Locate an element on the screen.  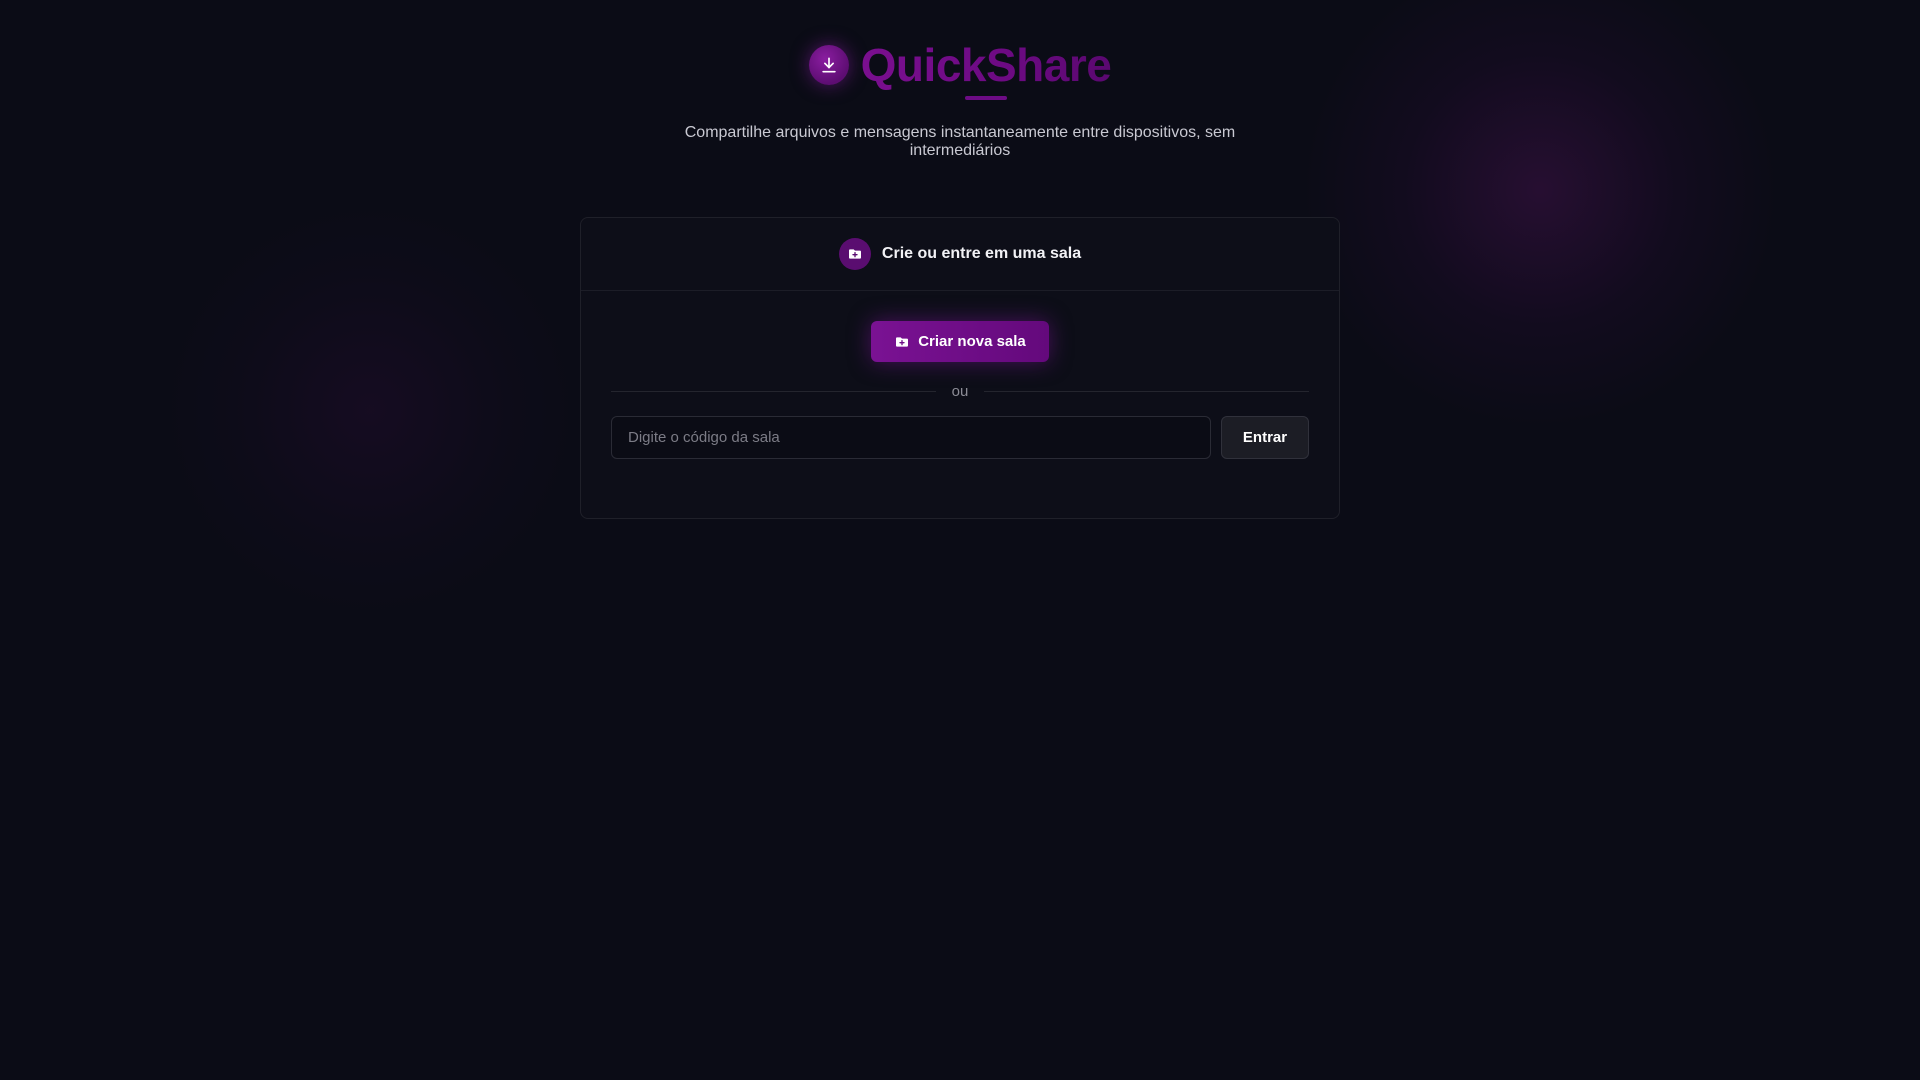
divider-line-left is located at coordinates (773, 391).